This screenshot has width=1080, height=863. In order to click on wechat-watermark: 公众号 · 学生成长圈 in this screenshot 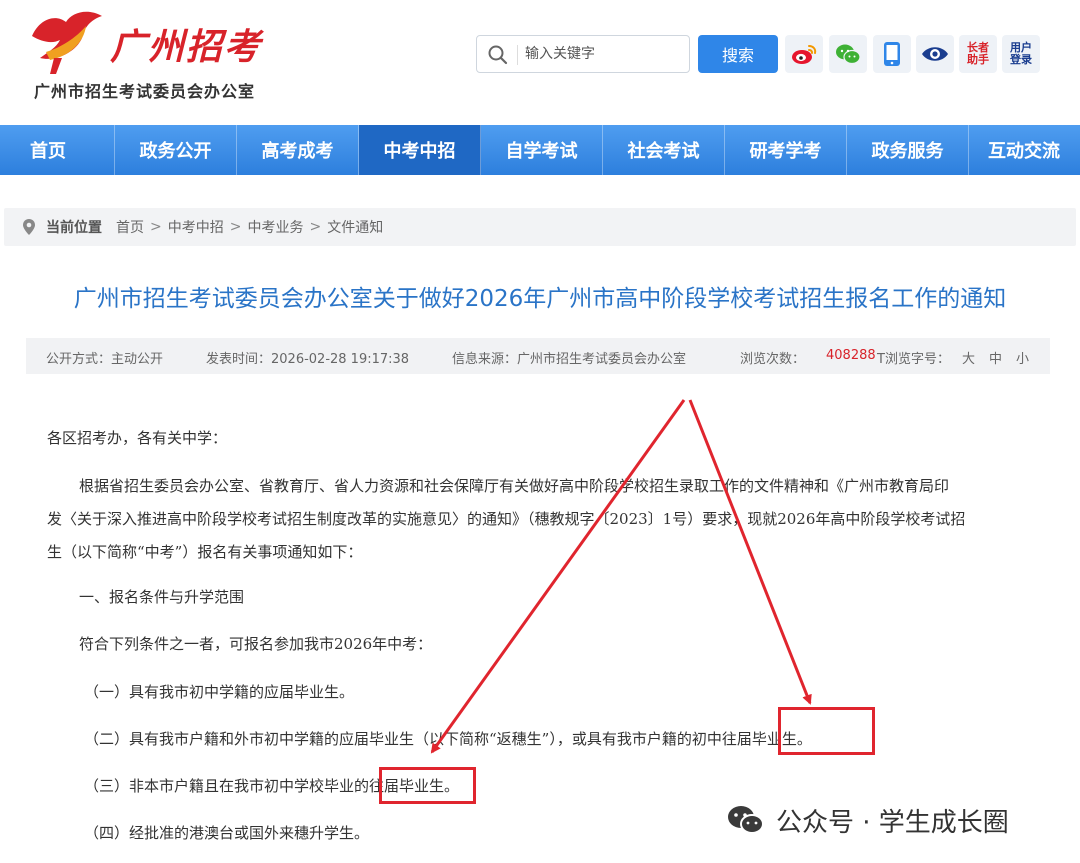, I will do `click(867, 820)`.